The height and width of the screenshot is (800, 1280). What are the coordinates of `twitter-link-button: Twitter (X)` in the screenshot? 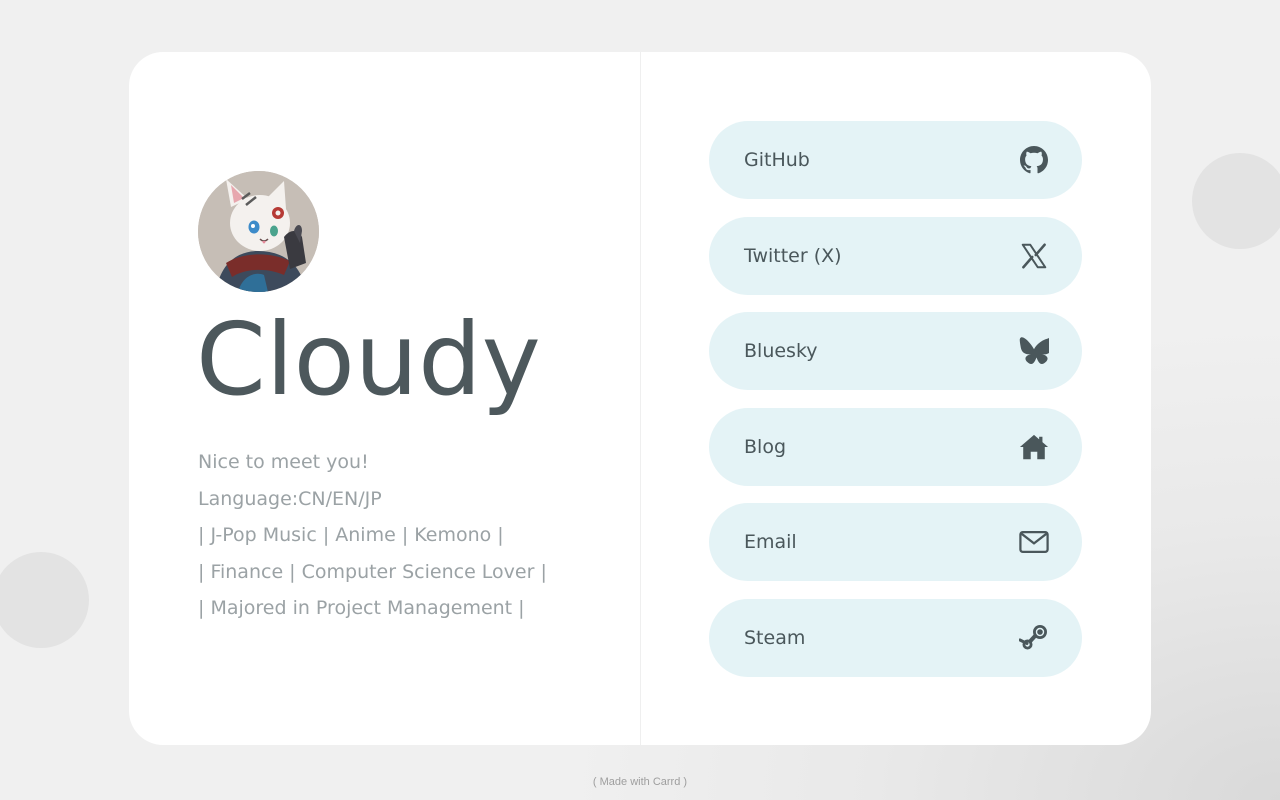 It's located at (895, 255).